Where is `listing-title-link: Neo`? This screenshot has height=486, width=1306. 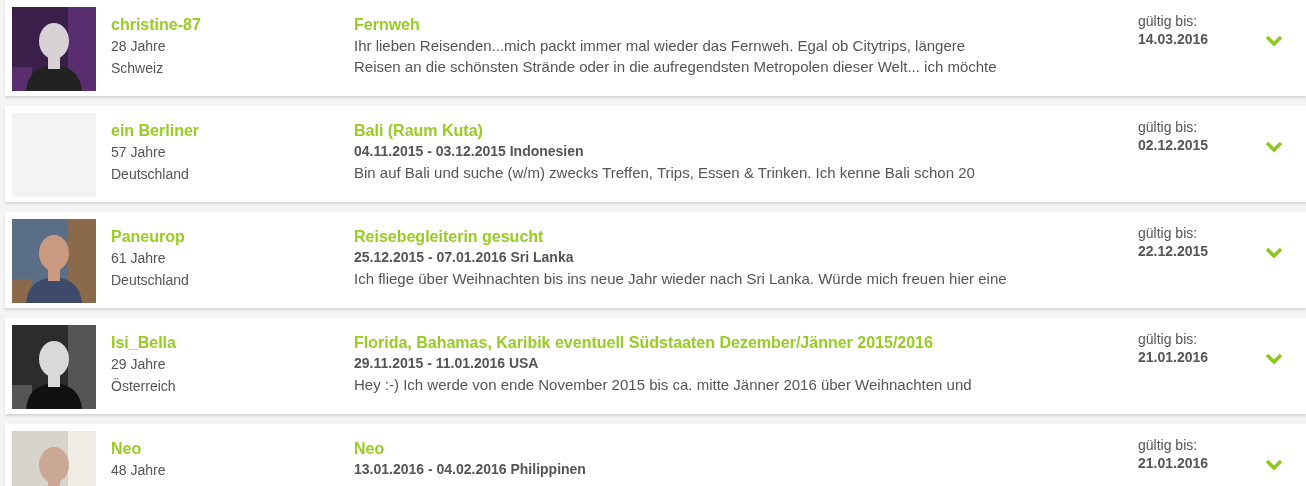 listing-title-link: Neo is located at coordinates (369, 448).